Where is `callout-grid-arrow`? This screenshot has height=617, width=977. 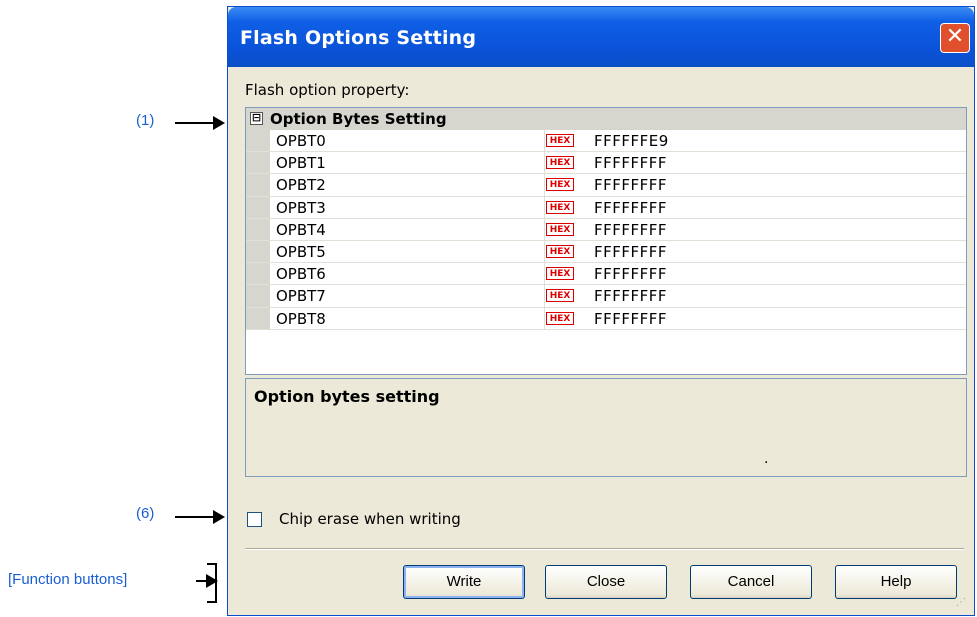
callout-grid-arrow is located at coordinates (200, 123).